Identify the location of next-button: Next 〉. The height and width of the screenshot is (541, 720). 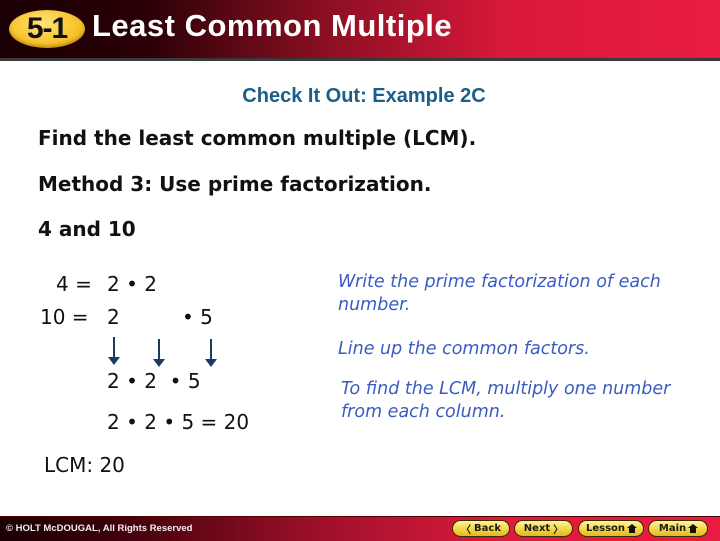
(543, 528).